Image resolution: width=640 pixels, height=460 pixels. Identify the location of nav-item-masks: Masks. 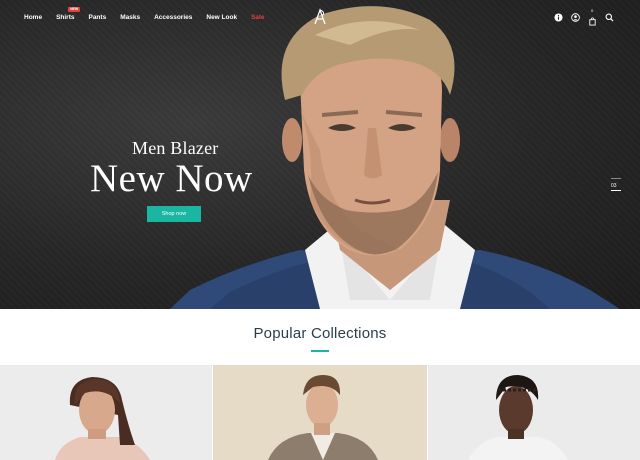
(130, 17).